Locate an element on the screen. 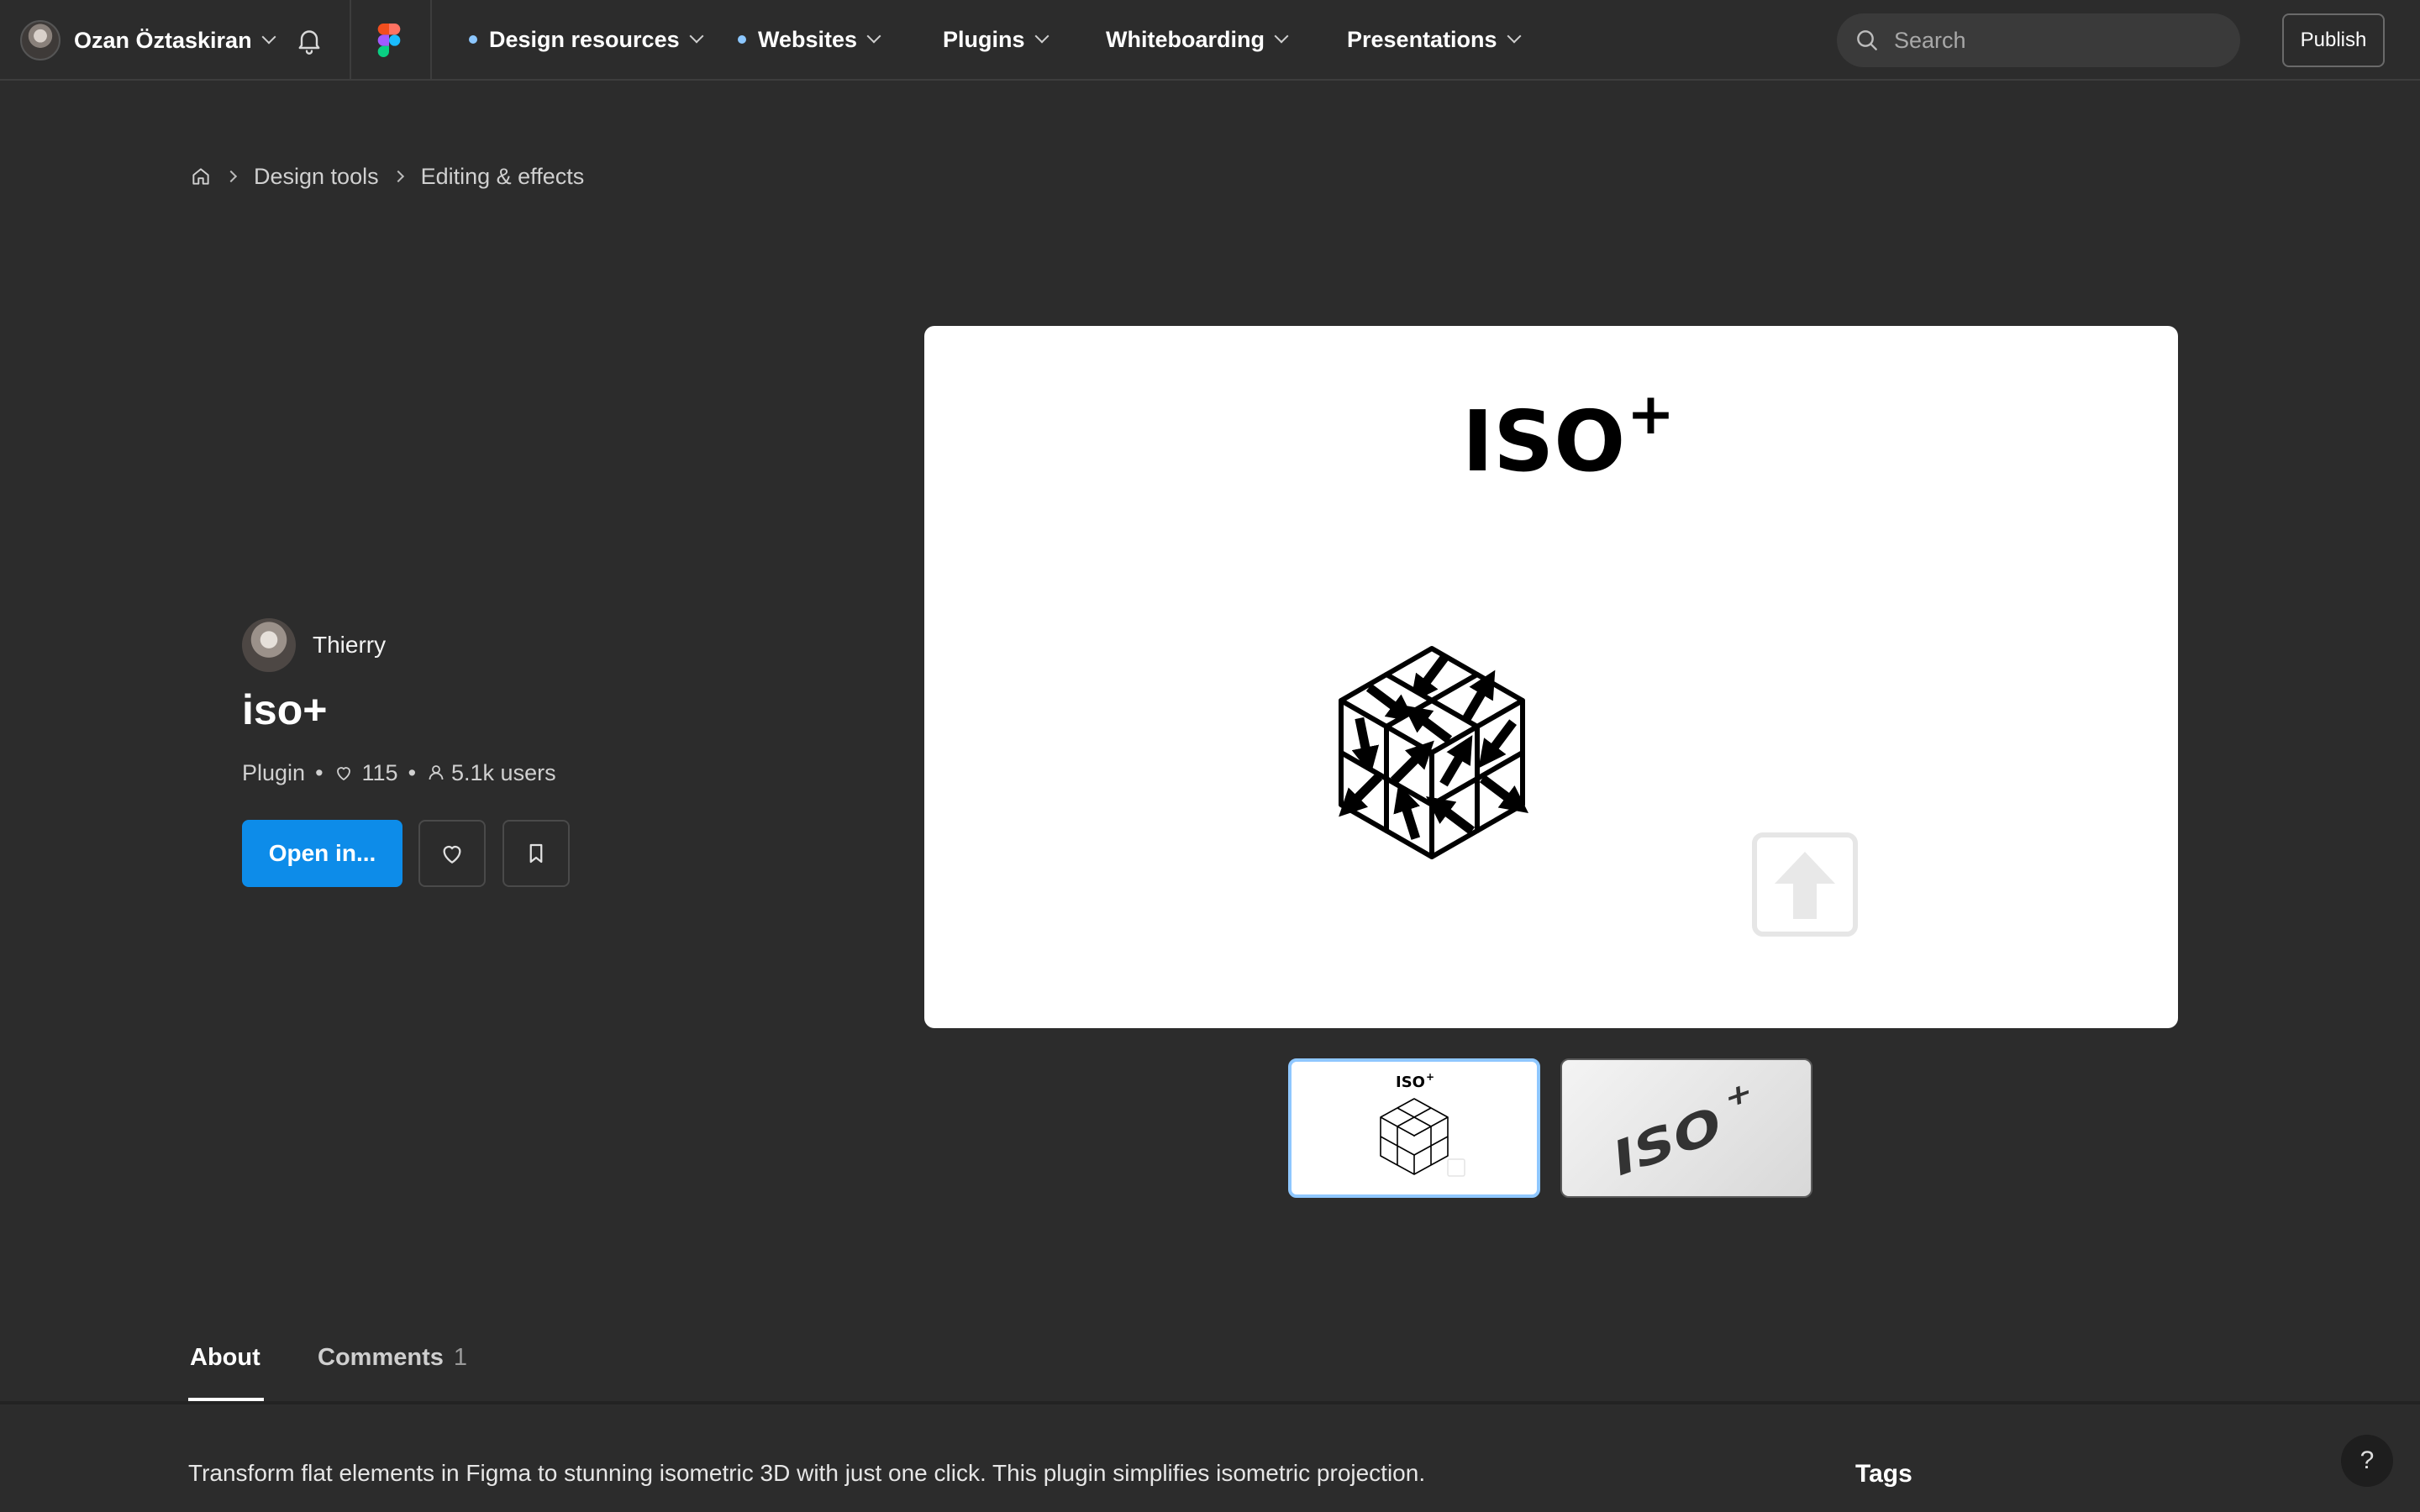 This screenshot has width=2420, height=1512. comments-count: 1 is located at coordinates (460, 1357).